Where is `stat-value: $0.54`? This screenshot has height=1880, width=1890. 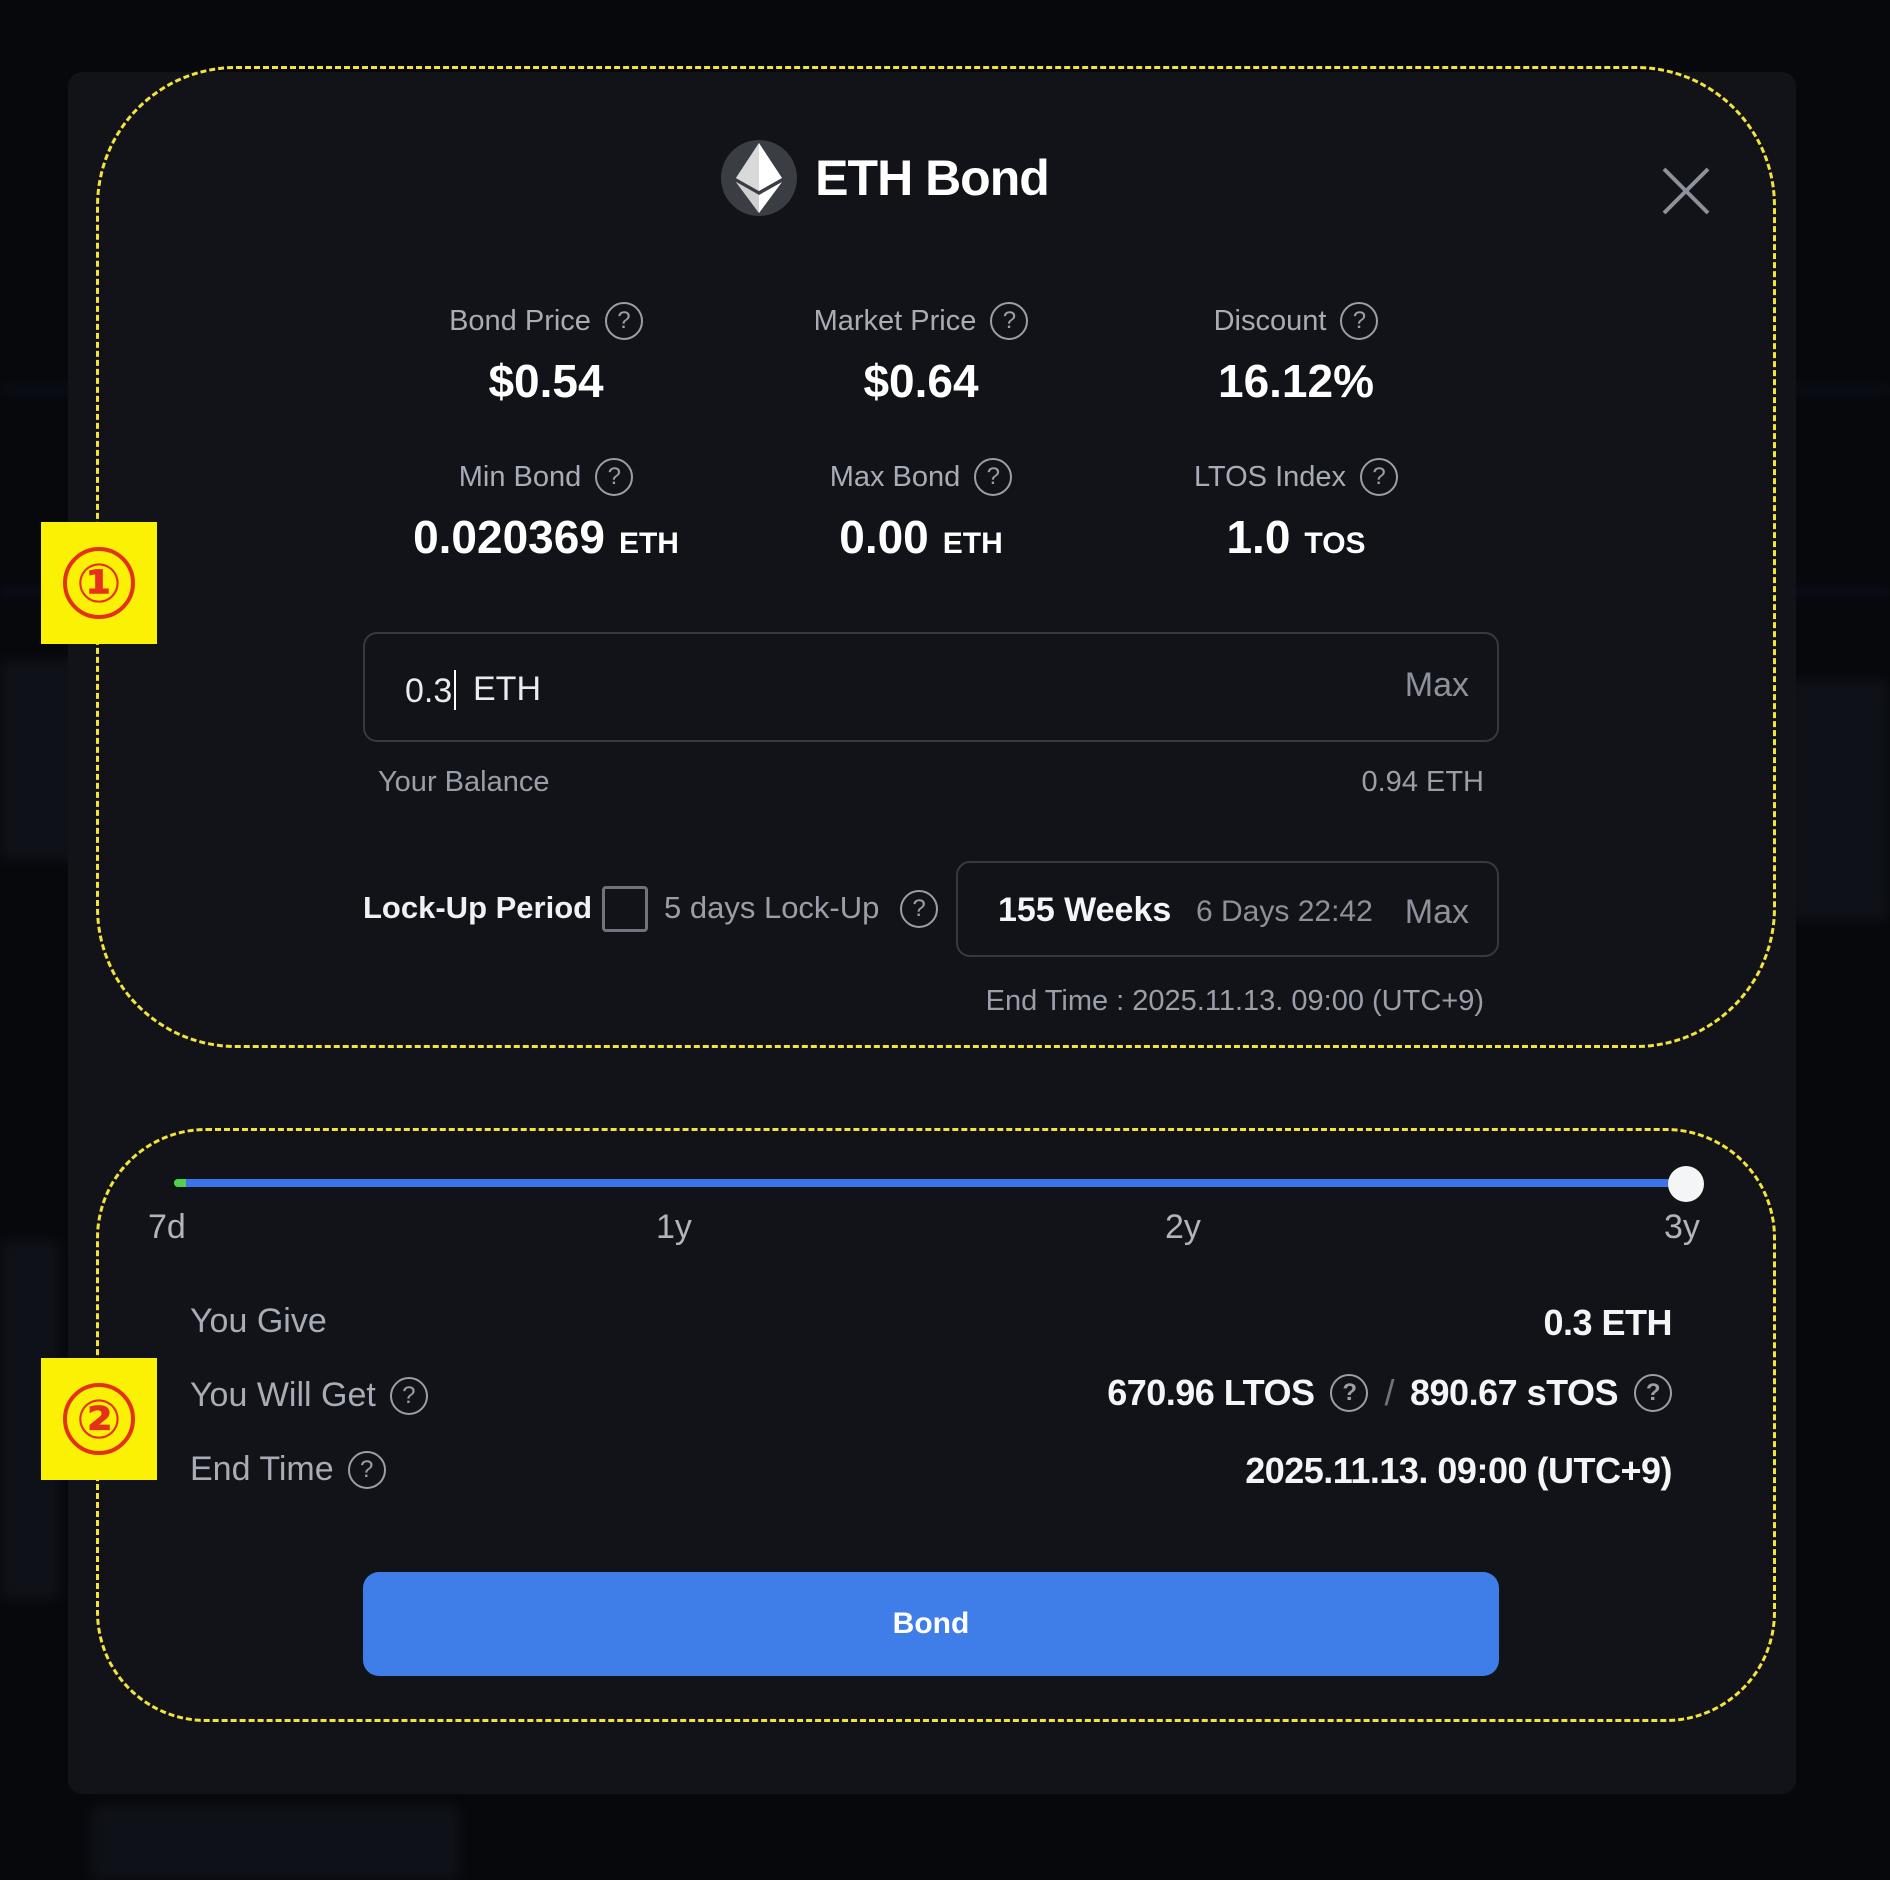
stat-value: $0.54 is located at coordinates (546, 381).